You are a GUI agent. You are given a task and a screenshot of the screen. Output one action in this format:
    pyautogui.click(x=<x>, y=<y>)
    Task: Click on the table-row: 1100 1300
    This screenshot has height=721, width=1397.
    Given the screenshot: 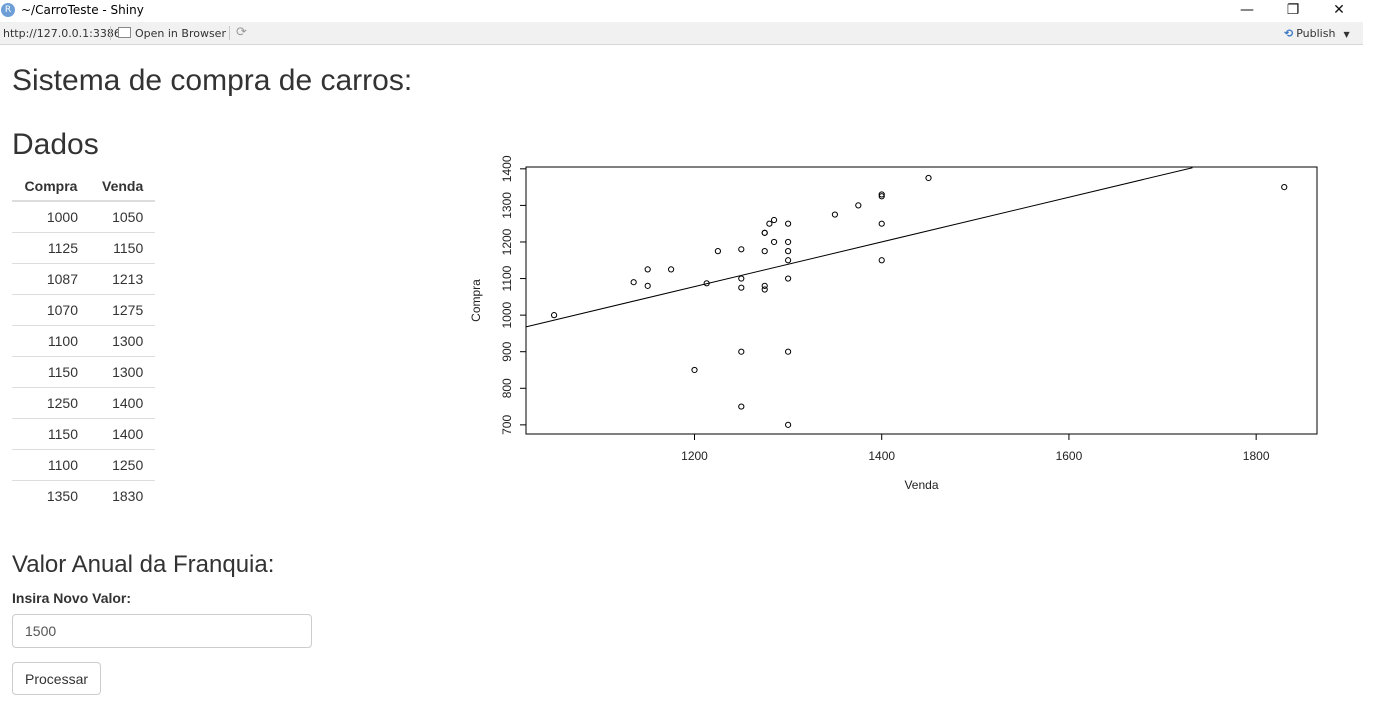 What is the action you would take?
    pyautogui.click(x=84, y=341)
    